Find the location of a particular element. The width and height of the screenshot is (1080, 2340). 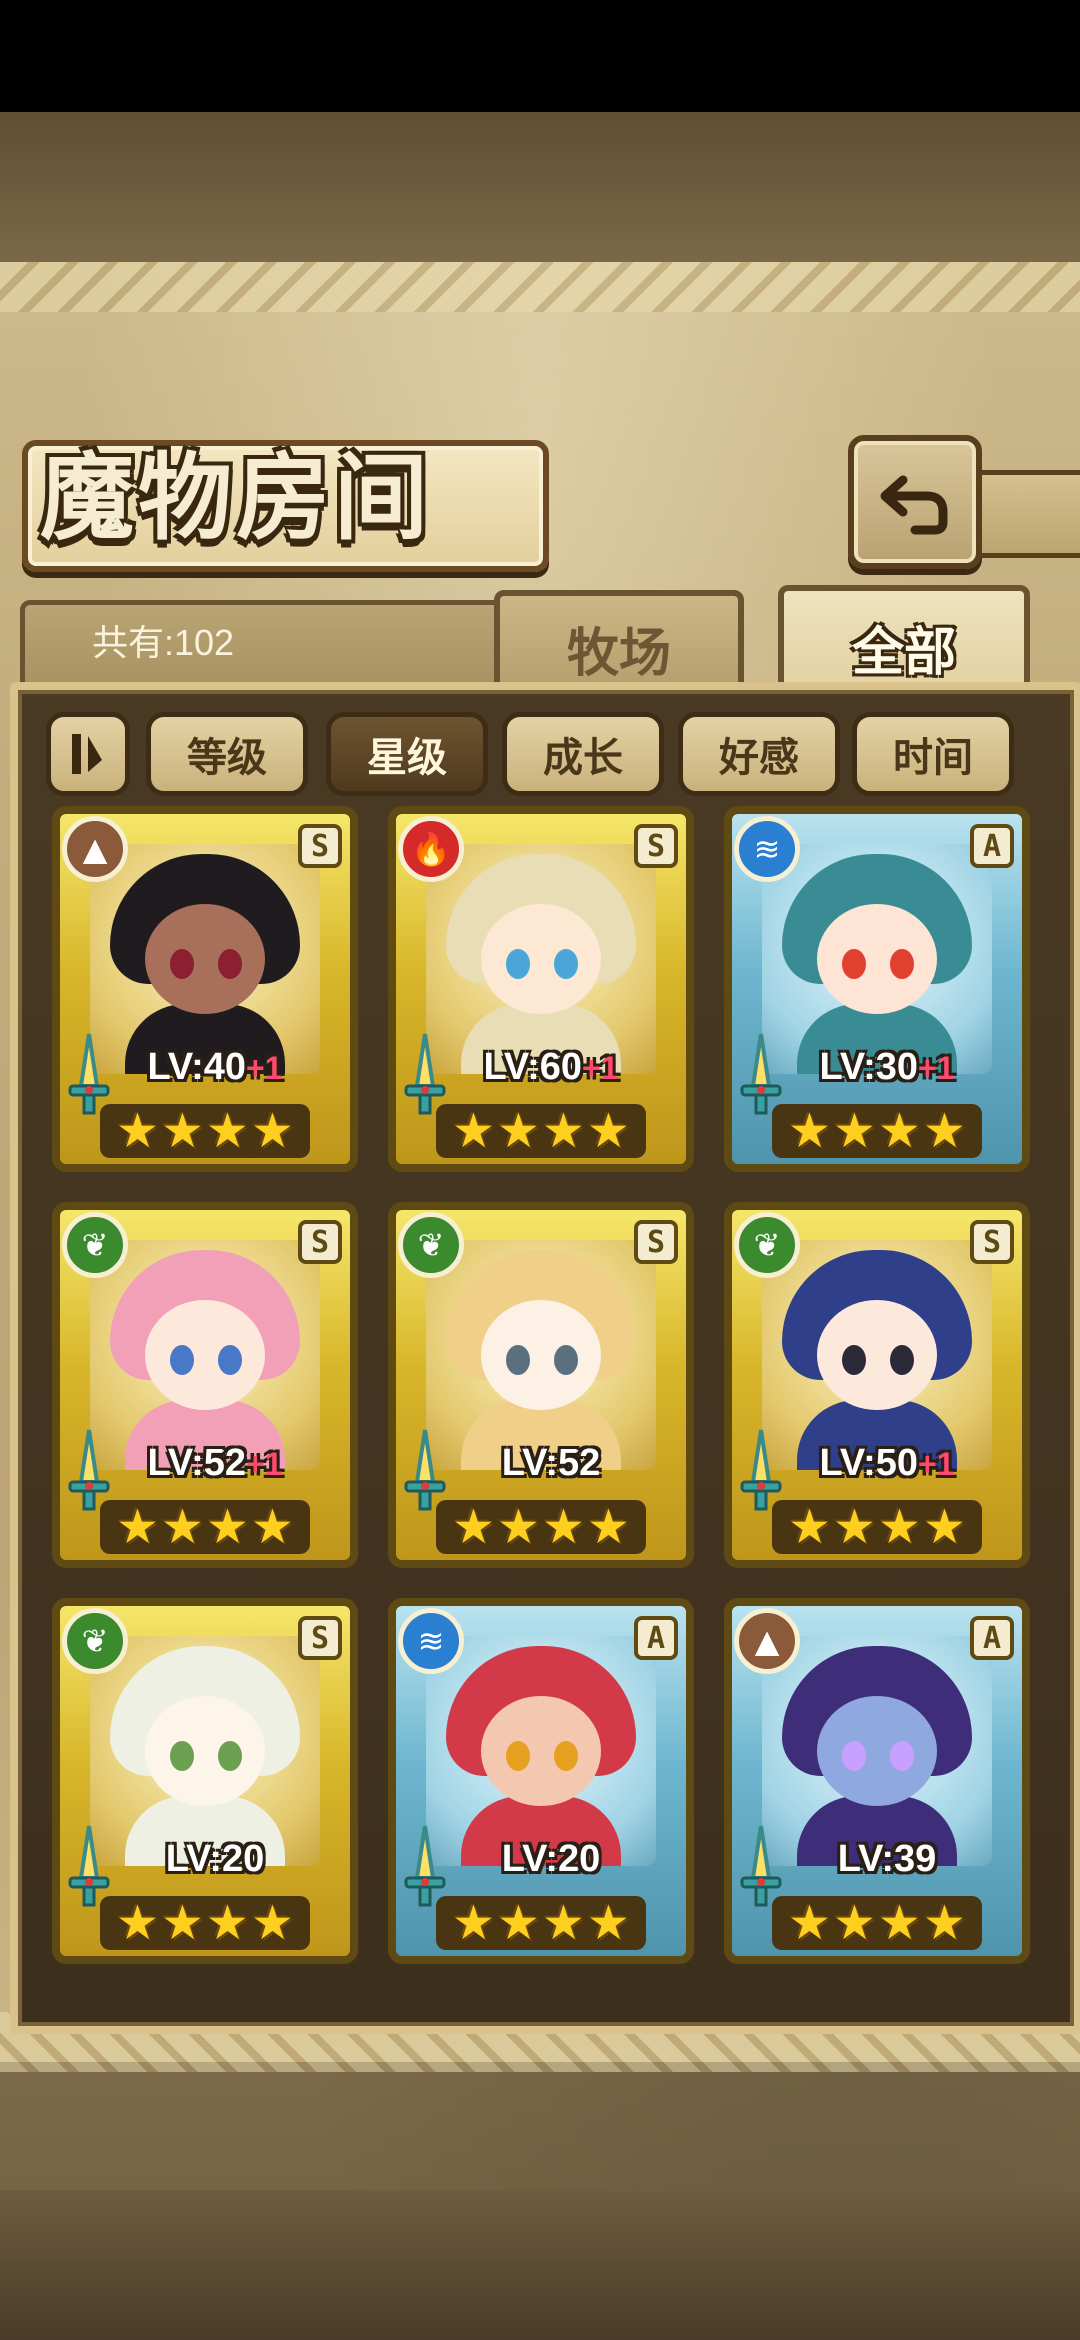

sort-growth-button: 成长 is located at coordinates (583, 754).